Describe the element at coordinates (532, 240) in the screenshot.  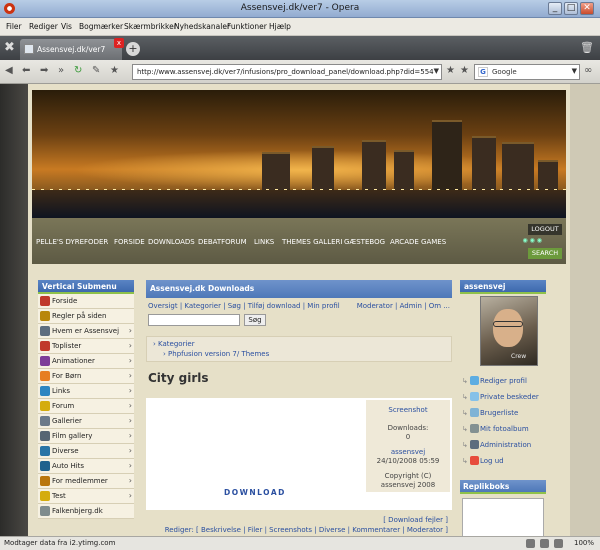
I see `search-options-icon: ◉ ◉ ◉` at that location.